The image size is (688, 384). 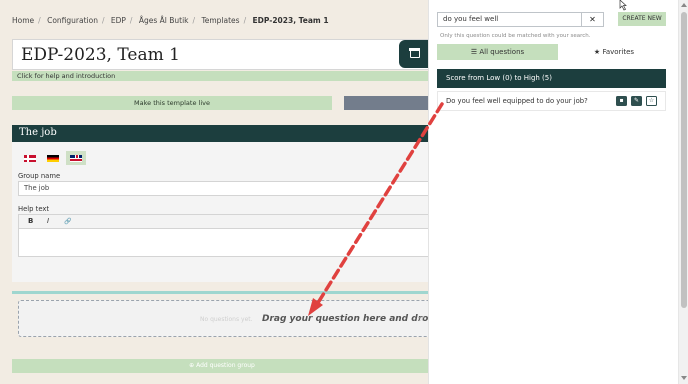 What do you see at coordinates (223, 243) in the screenshot?
I see `help-text-editor` at bounding box center [223, 243].